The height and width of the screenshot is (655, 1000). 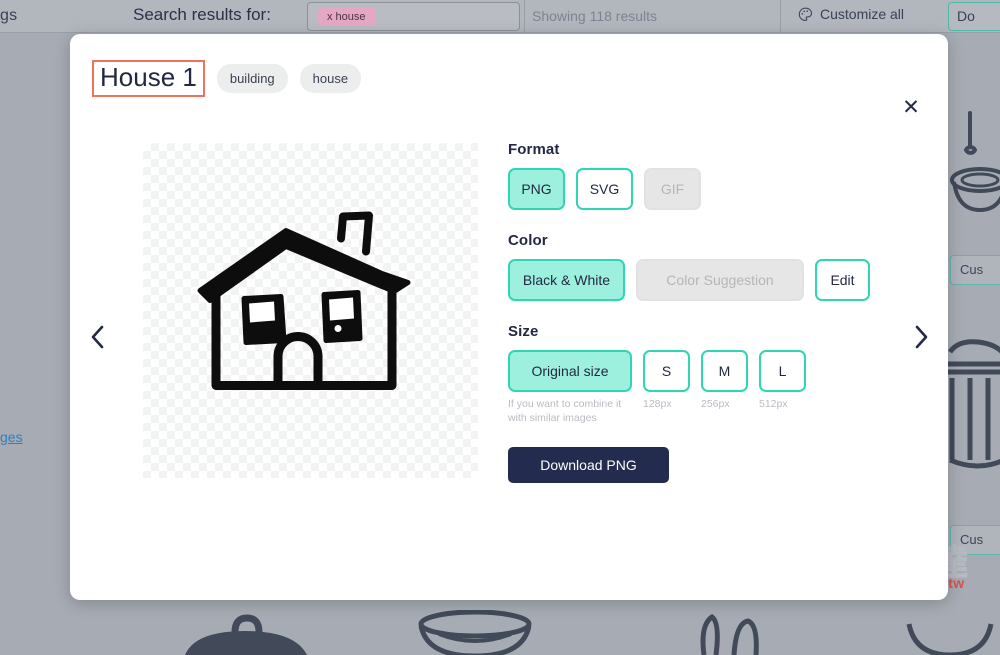 What do you see at coordinates (330, 79) in the screenshot?
I see `tag-house: house` at bounding box center [330, 79].